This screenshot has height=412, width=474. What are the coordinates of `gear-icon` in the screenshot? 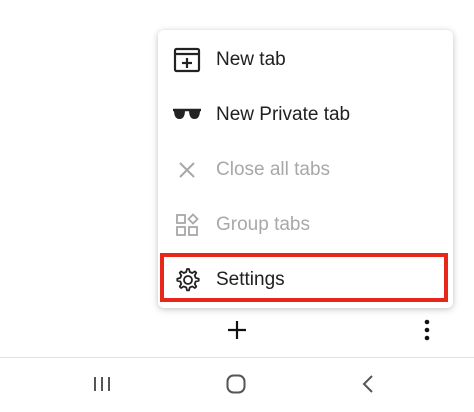 It's located at (187, 279).